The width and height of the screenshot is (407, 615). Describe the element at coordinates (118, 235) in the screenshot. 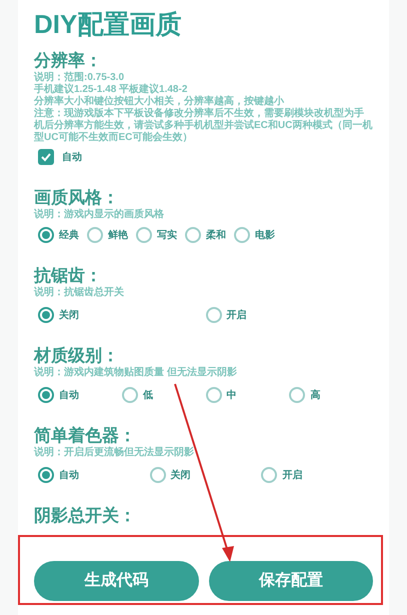

I see `option-label: 鲜艳` at that location.